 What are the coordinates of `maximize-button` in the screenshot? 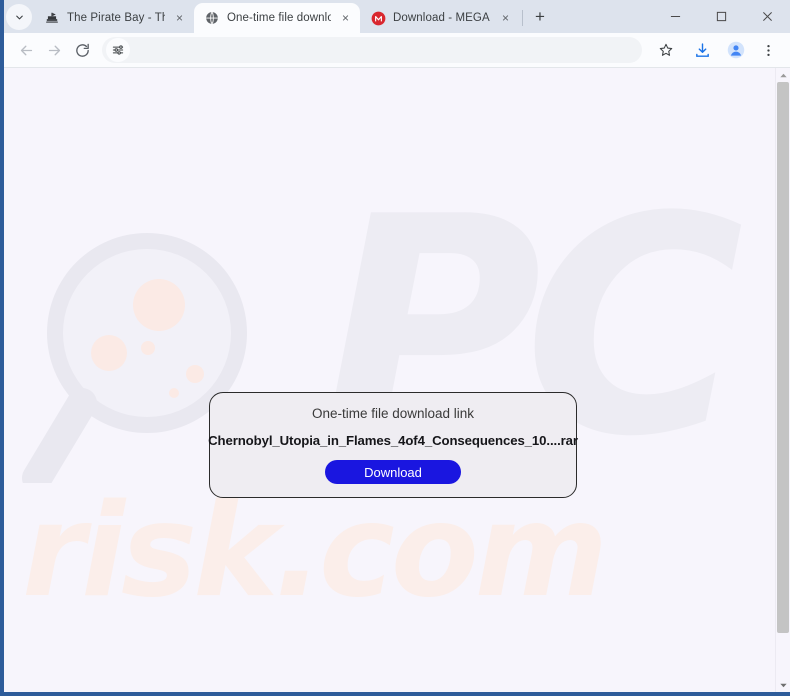 It's located at (721, 16).